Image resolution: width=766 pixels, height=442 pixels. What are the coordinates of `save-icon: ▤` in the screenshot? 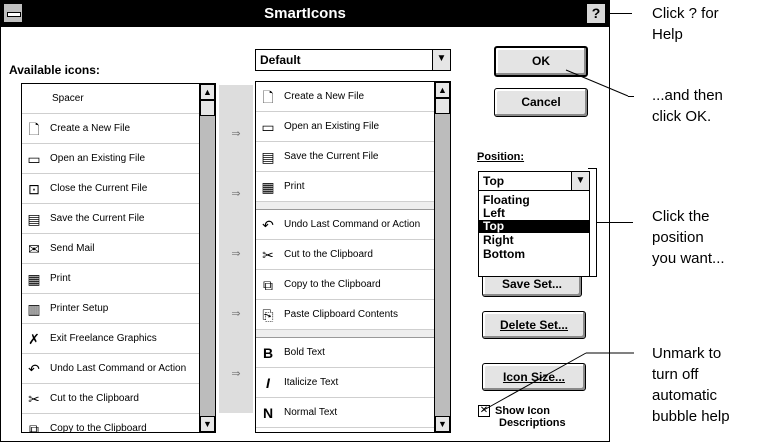 It's located at (34, 219).